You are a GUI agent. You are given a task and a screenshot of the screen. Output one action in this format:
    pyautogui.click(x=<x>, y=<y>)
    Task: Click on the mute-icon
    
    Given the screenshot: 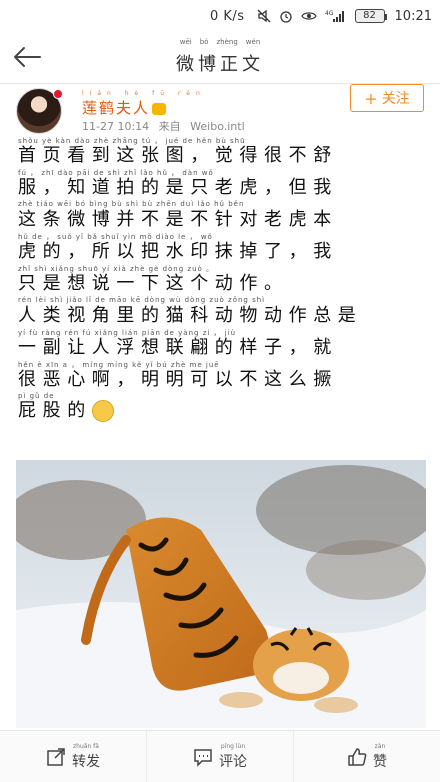 What is the action you would take?
    pyautogui.click(x=264, y=16)
    